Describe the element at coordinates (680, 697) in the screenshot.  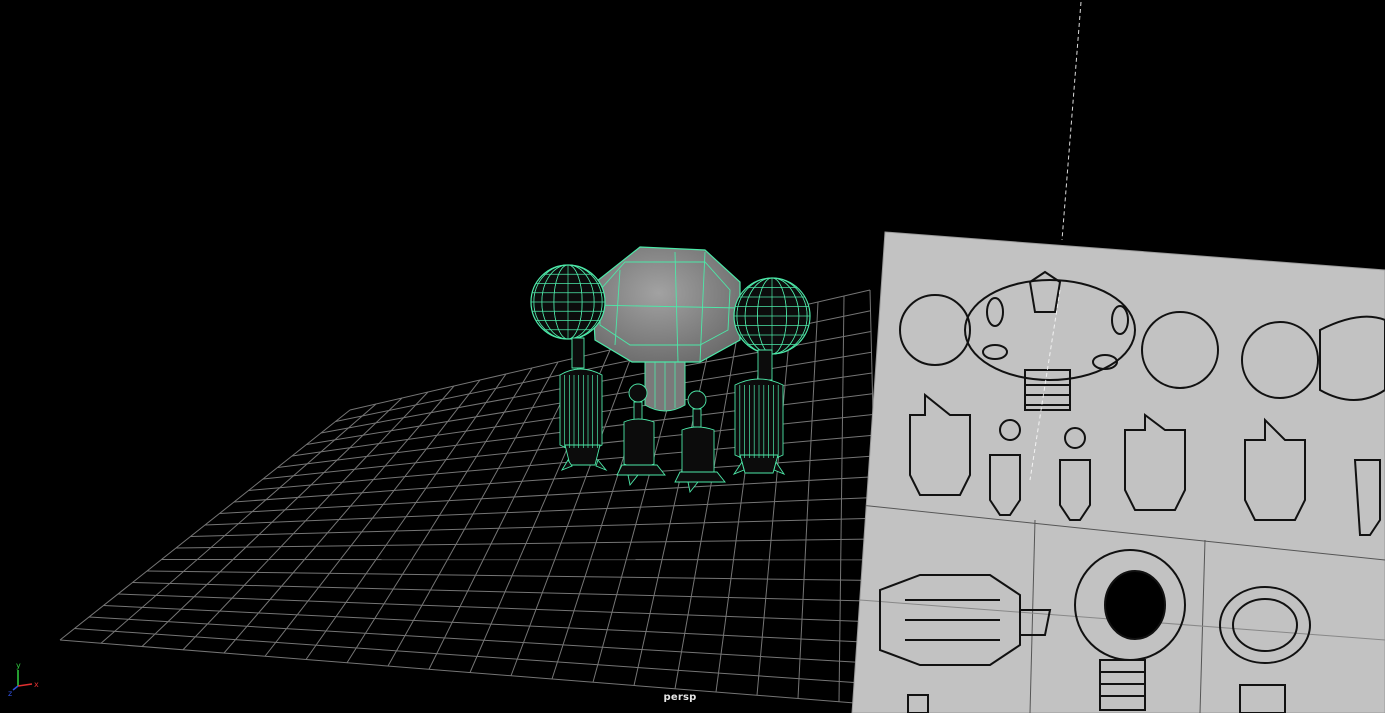
I see `camera-name-label: persp` at that location.